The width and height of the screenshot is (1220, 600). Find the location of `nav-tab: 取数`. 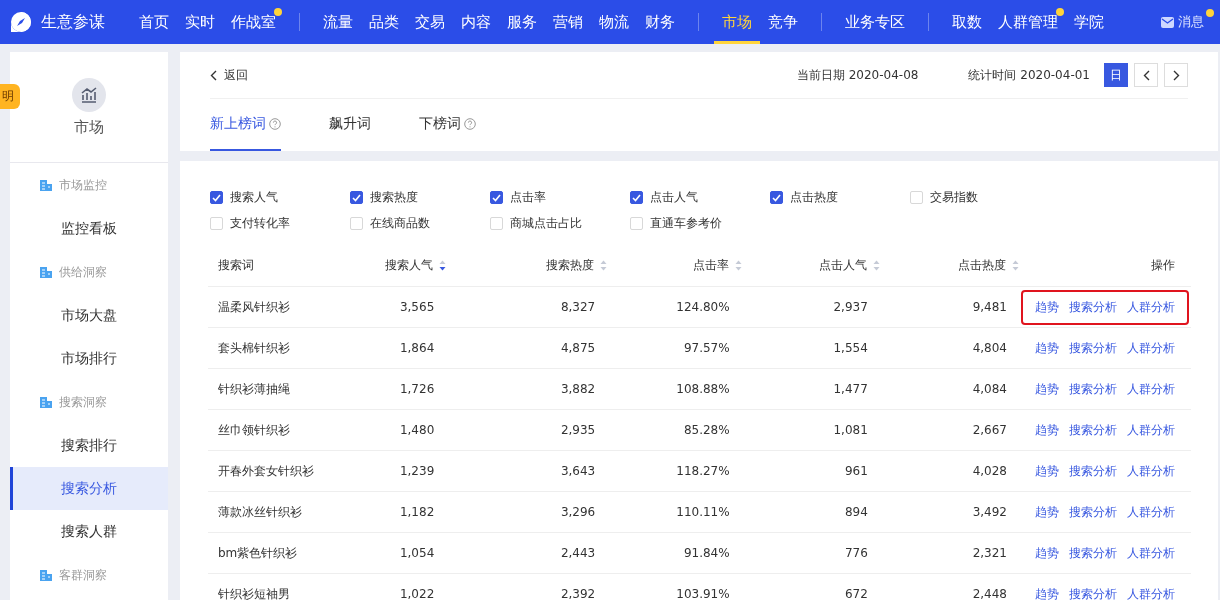

nav-tab: 取数 is located at coordinates (967, 22).